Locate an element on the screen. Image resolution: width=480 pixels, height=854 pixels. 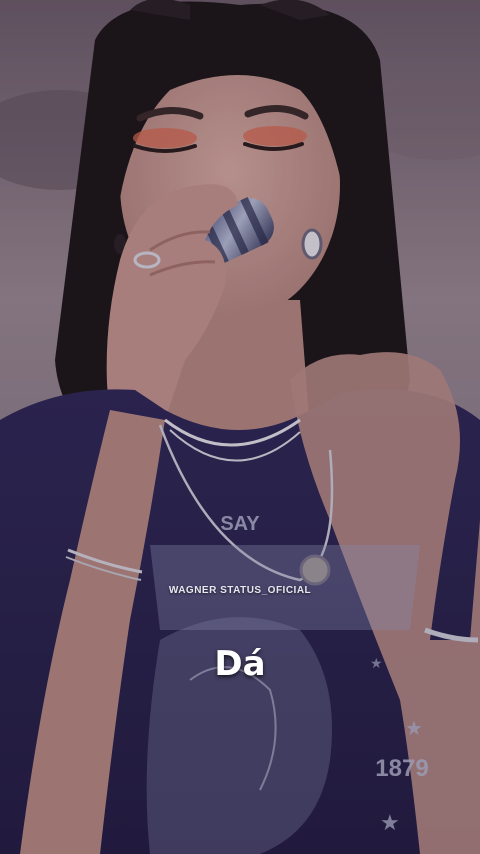
channel-watermark: WAGNER STATUS_OFICIAL is located at coordinates (240, 590).